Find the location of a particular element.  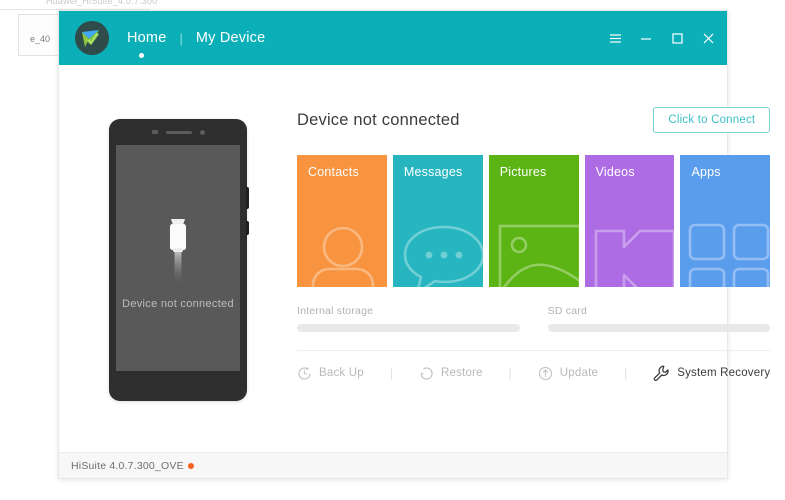

restore-button: Restore is located at coordinates (451, 373).